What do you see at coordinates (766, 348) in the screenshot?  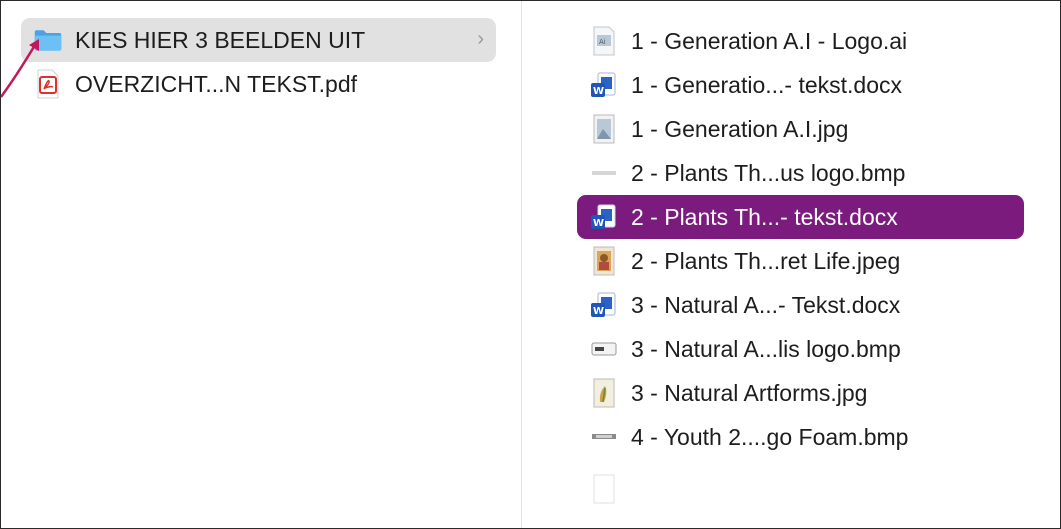 I see `file-row-label: 3 - Natural A...lis logo.bmp` at bounding box center [766, 348].